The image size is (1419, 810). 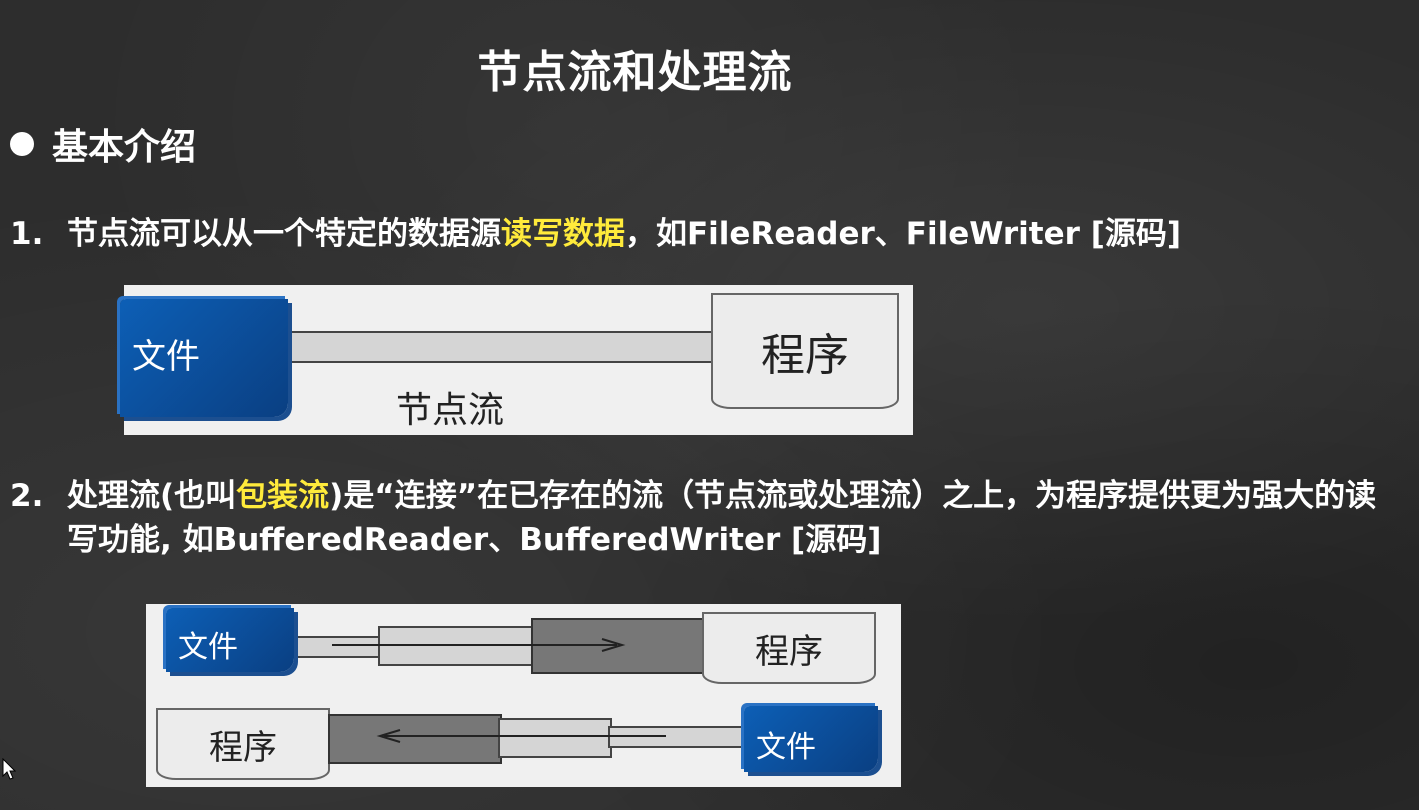 I want to click on stream-pipe, so click(x=496, y=347).